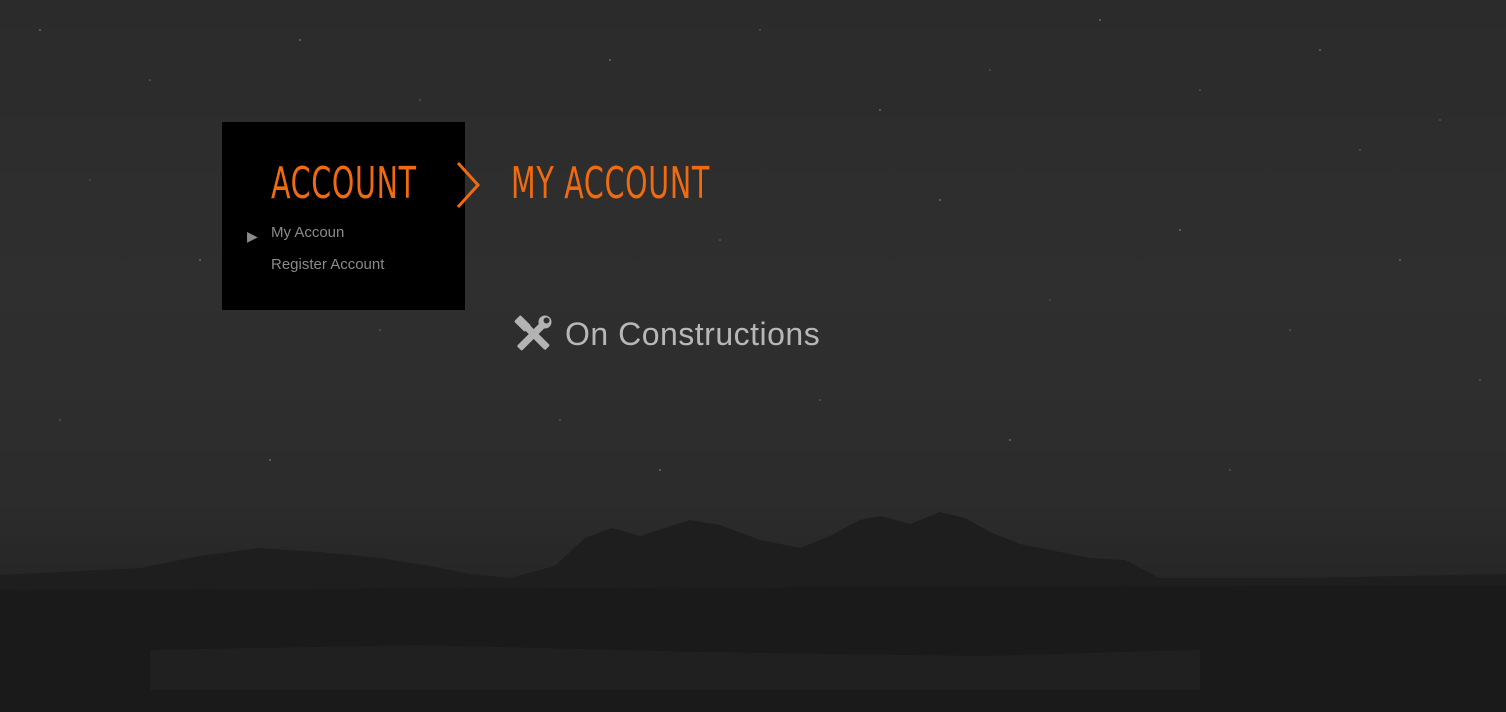  What do you see at coordinates (693, 333) in the screenshot?
I see `notice-text: On Constructions` at bounding box center [693, 333].